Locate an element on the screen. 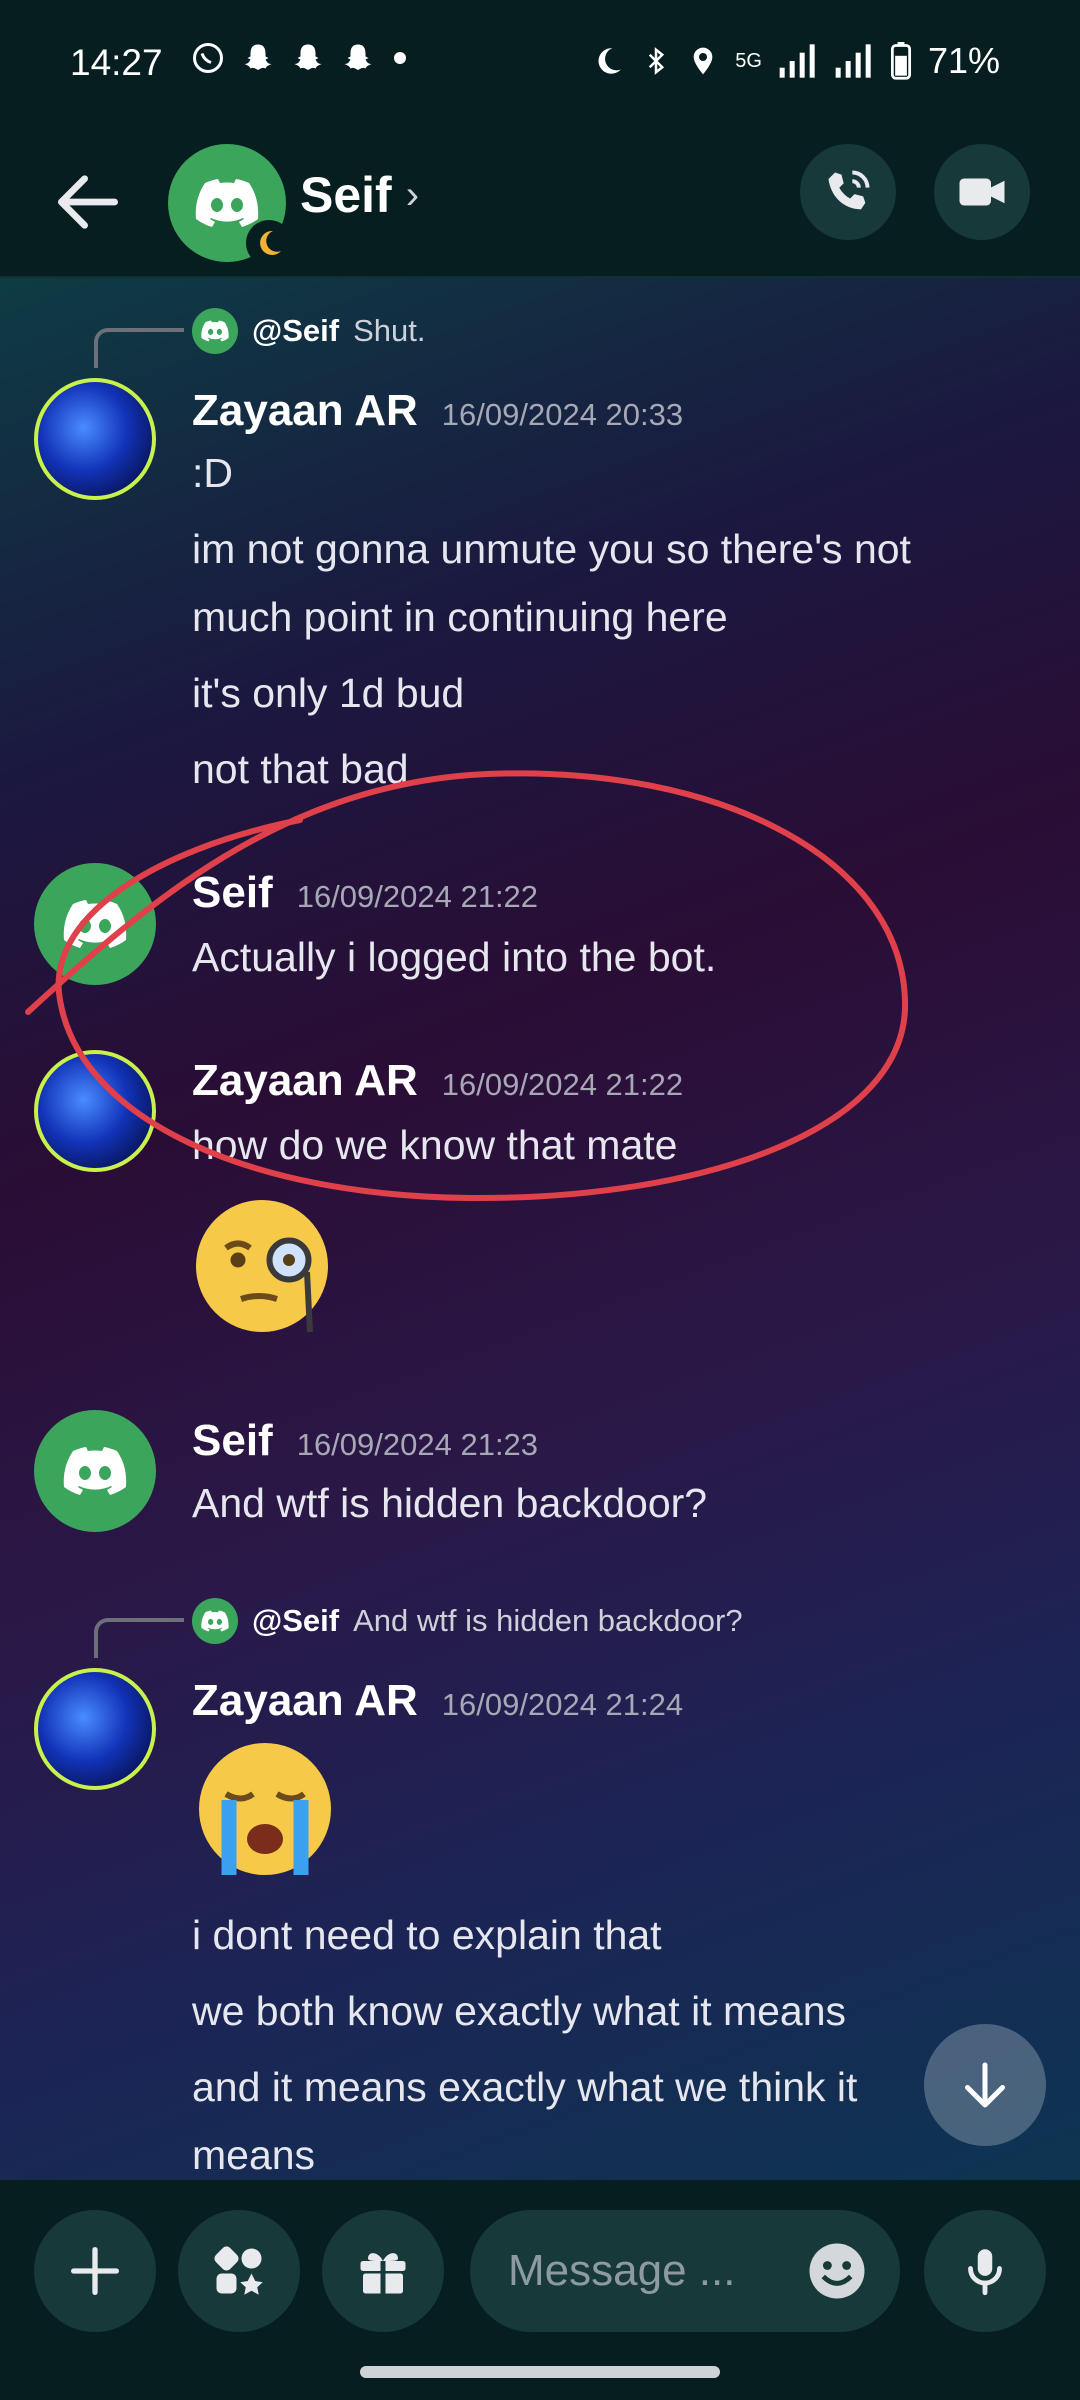  gift-button is located at coordinates (383, 2271).